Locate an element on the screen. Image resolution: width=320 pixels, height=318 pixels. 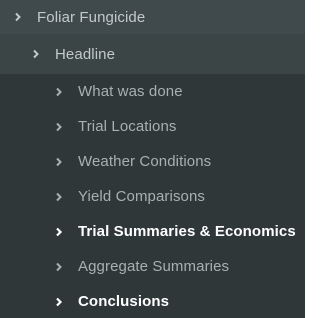
nav-item-weather-conditions: Weather Conditions is located at coordinates (152, 161).